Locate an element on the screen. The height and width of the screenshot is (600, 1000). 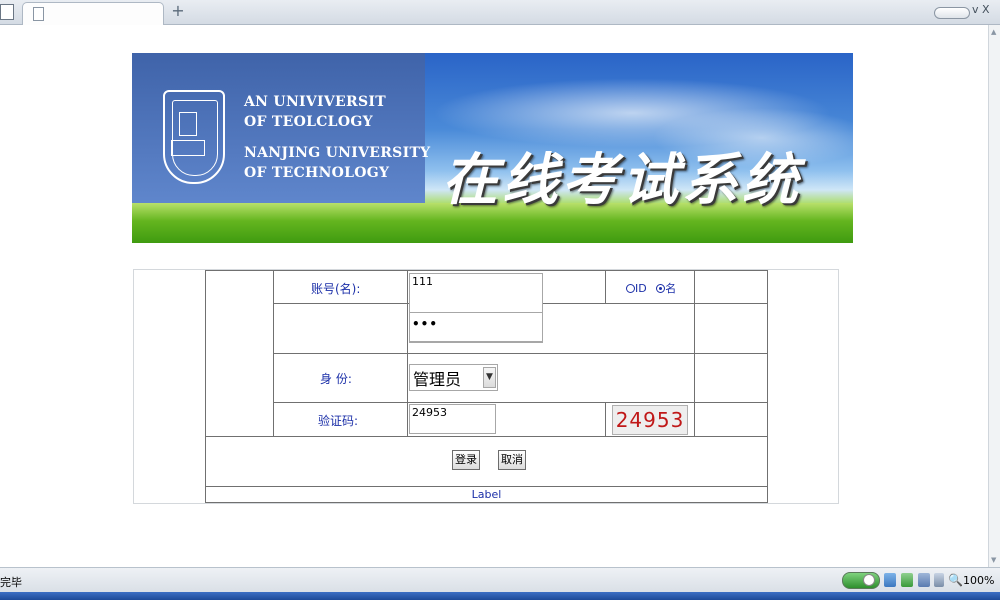
window-controls: v X is located at coordinates (981, 9).